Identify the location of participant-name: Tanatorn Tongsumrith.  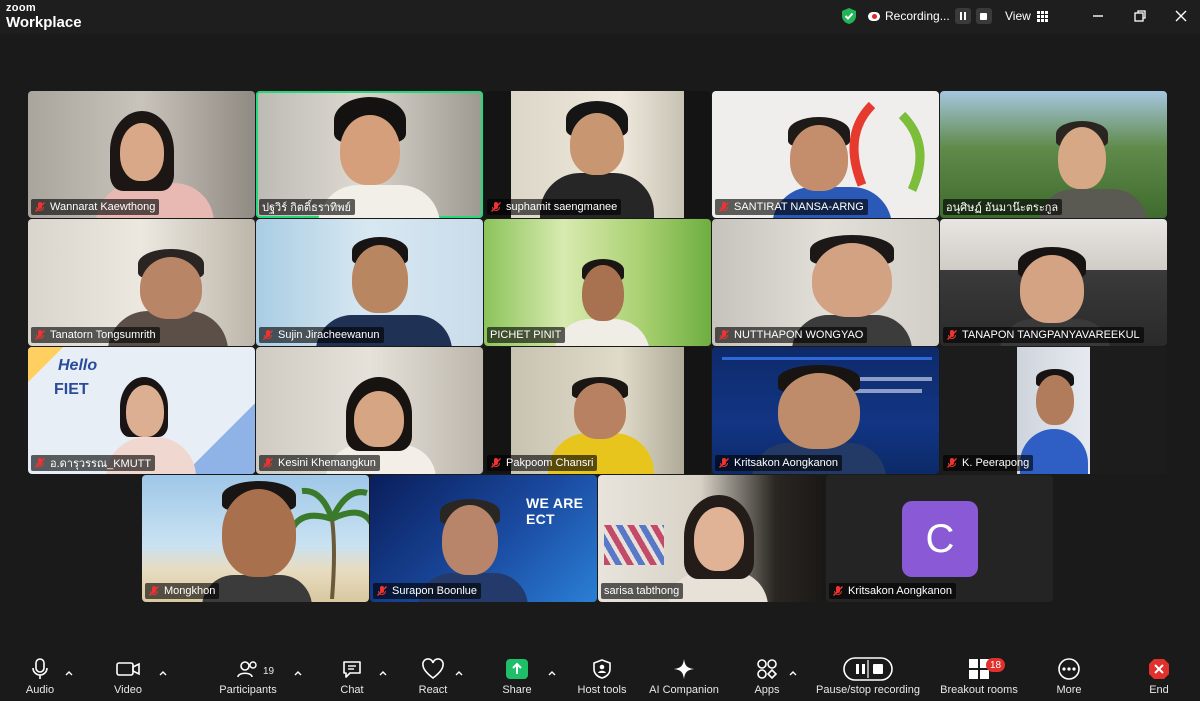
(95, 335).